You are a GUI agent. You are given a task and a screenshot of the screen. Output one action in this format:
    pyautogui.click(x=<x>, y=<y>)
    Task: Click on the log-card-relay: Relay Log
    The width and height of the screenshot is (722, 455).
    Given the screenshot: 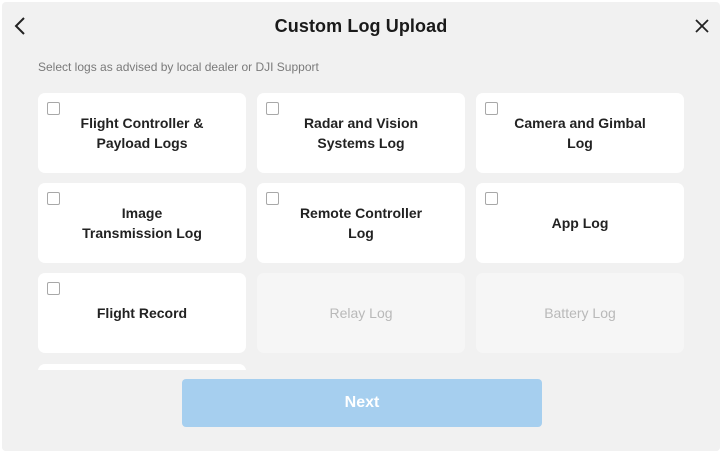 What is the action you would take?
    pyautogui.click(x=361, y=313)
    